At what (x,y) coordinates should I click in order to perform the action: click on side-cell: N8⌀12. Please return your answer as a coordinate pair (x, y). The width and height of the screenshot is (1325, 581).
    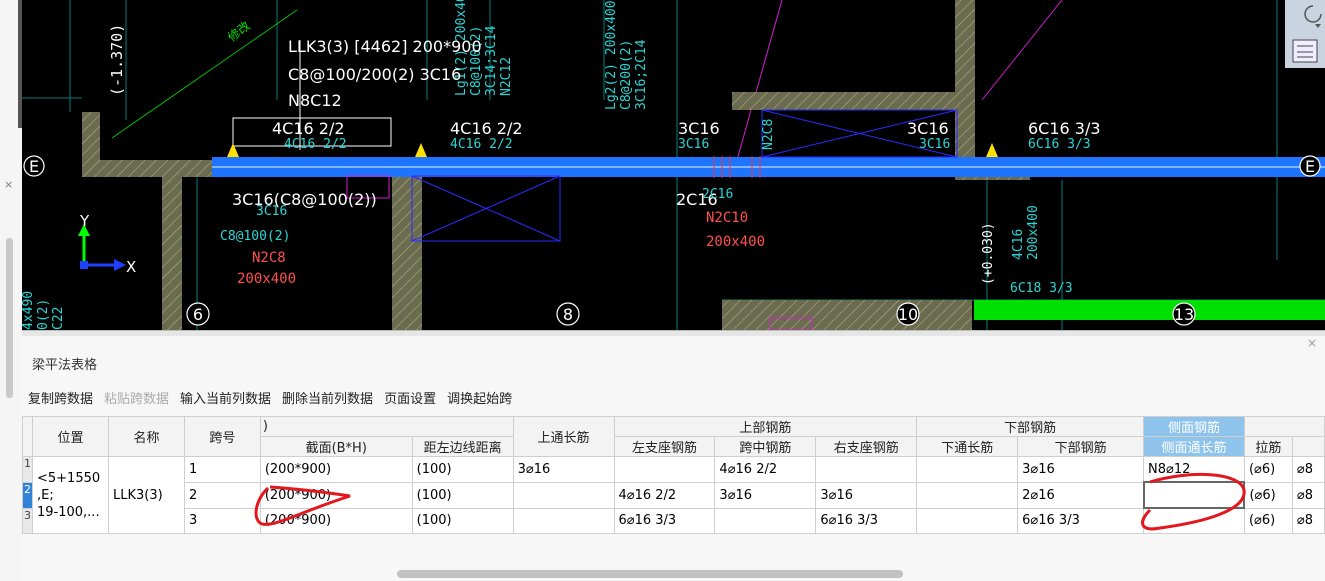
    Looking at the image, I should click on (1194, 469).